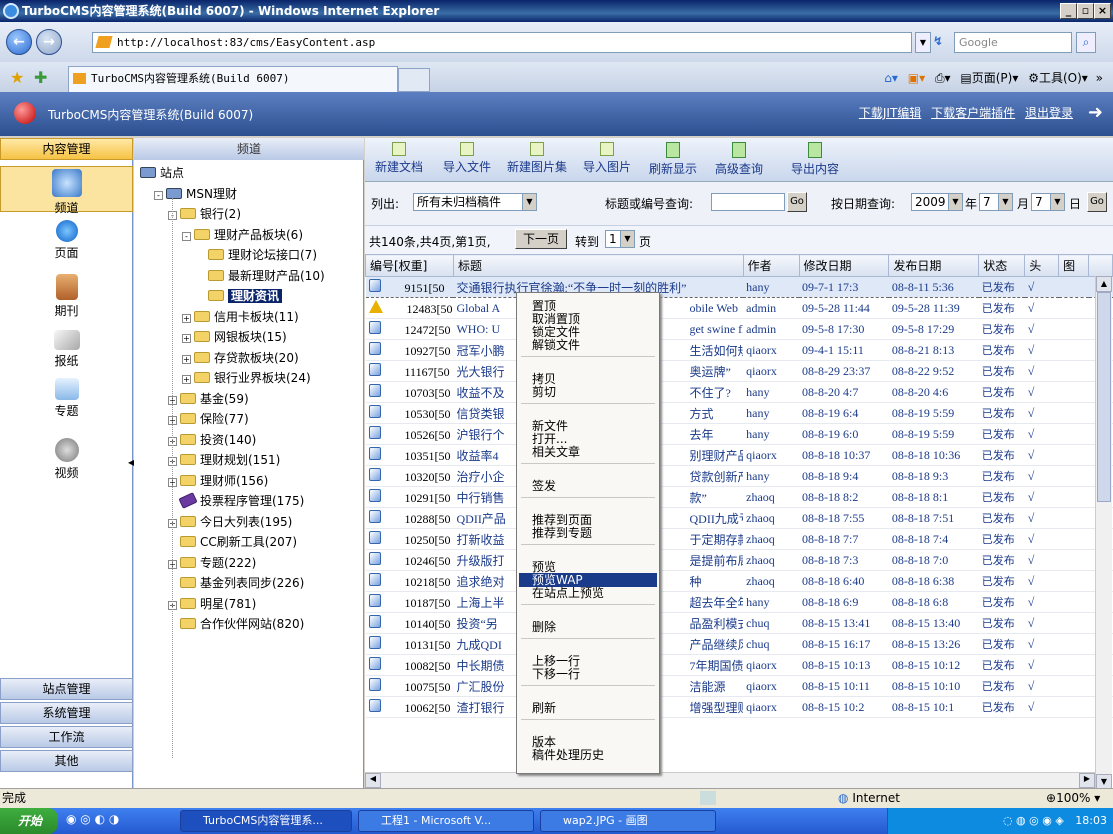 The width and height of the screenshot is (1113, 834). What do you see at coordinates (212, 604) in the screenshot?
I see `tree-node: + 明星(781)` at bounding box center [212, 604].